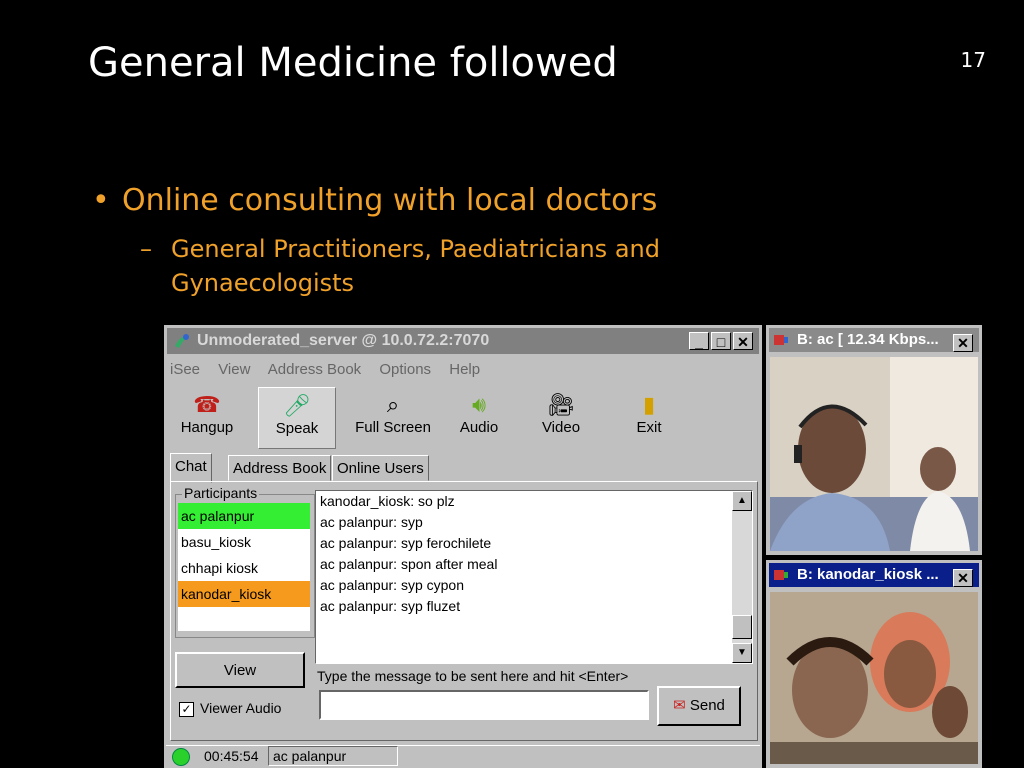 This screenshot has height=768, width=1024. What do you see at coordinates (297, 428) in the screenshot?
I see `speak-label: Speak` at bounding box center [297, 428].